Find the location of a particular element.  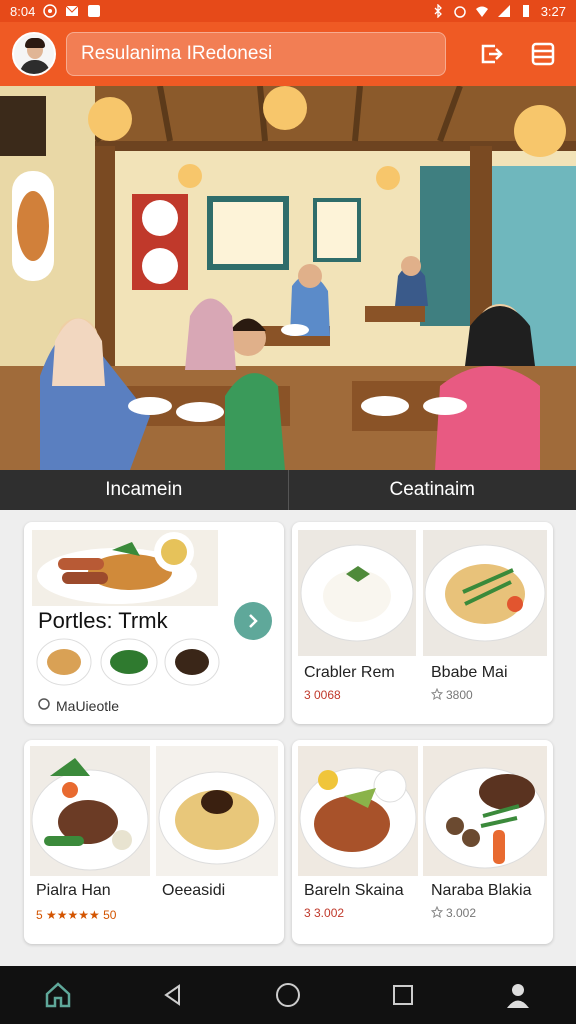

recents-square-icon is located at coordinates (403, 995).